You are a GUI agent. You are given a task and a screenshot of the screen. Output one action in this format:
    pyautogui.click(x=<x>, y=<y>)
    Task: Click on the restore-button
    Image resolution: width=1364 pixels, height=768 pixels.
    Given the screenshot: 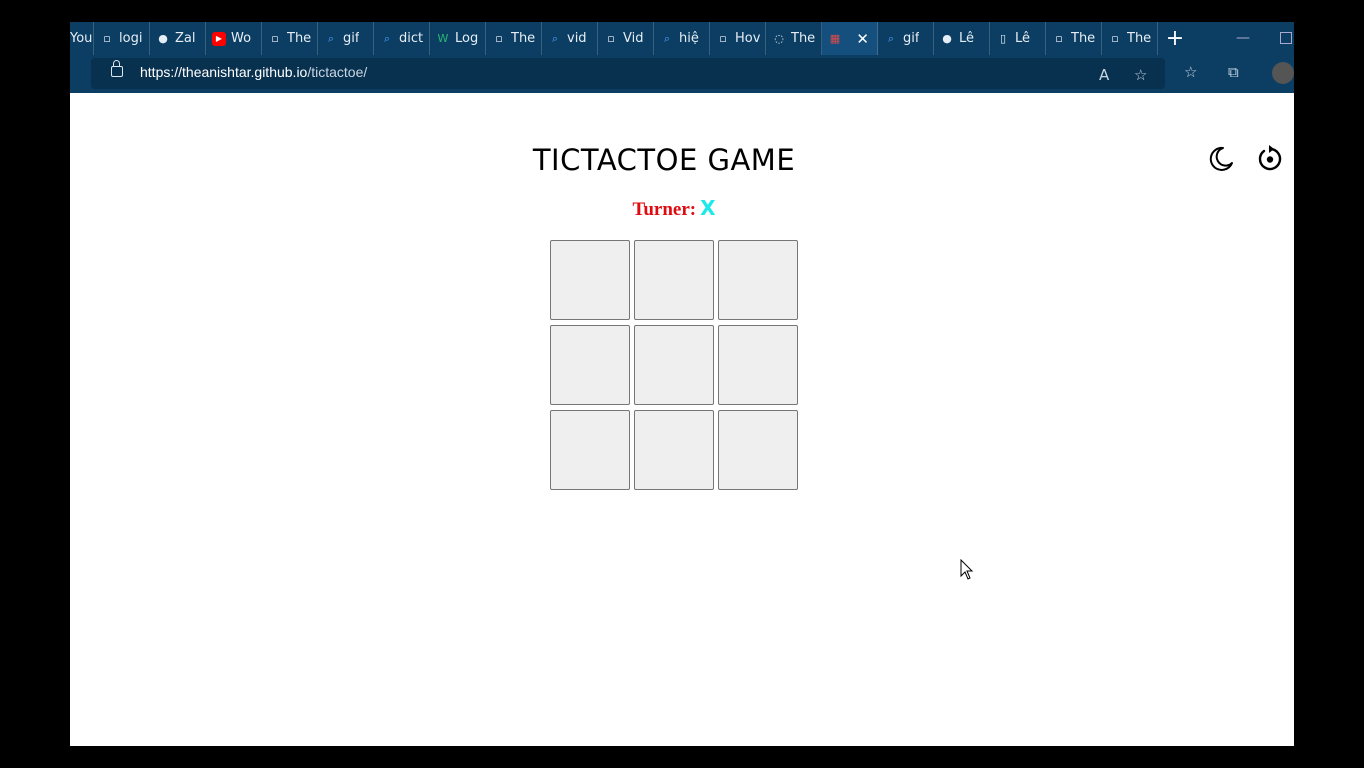 What is the action you would take?
    pyautogui.click(x=1286, y=38)
    